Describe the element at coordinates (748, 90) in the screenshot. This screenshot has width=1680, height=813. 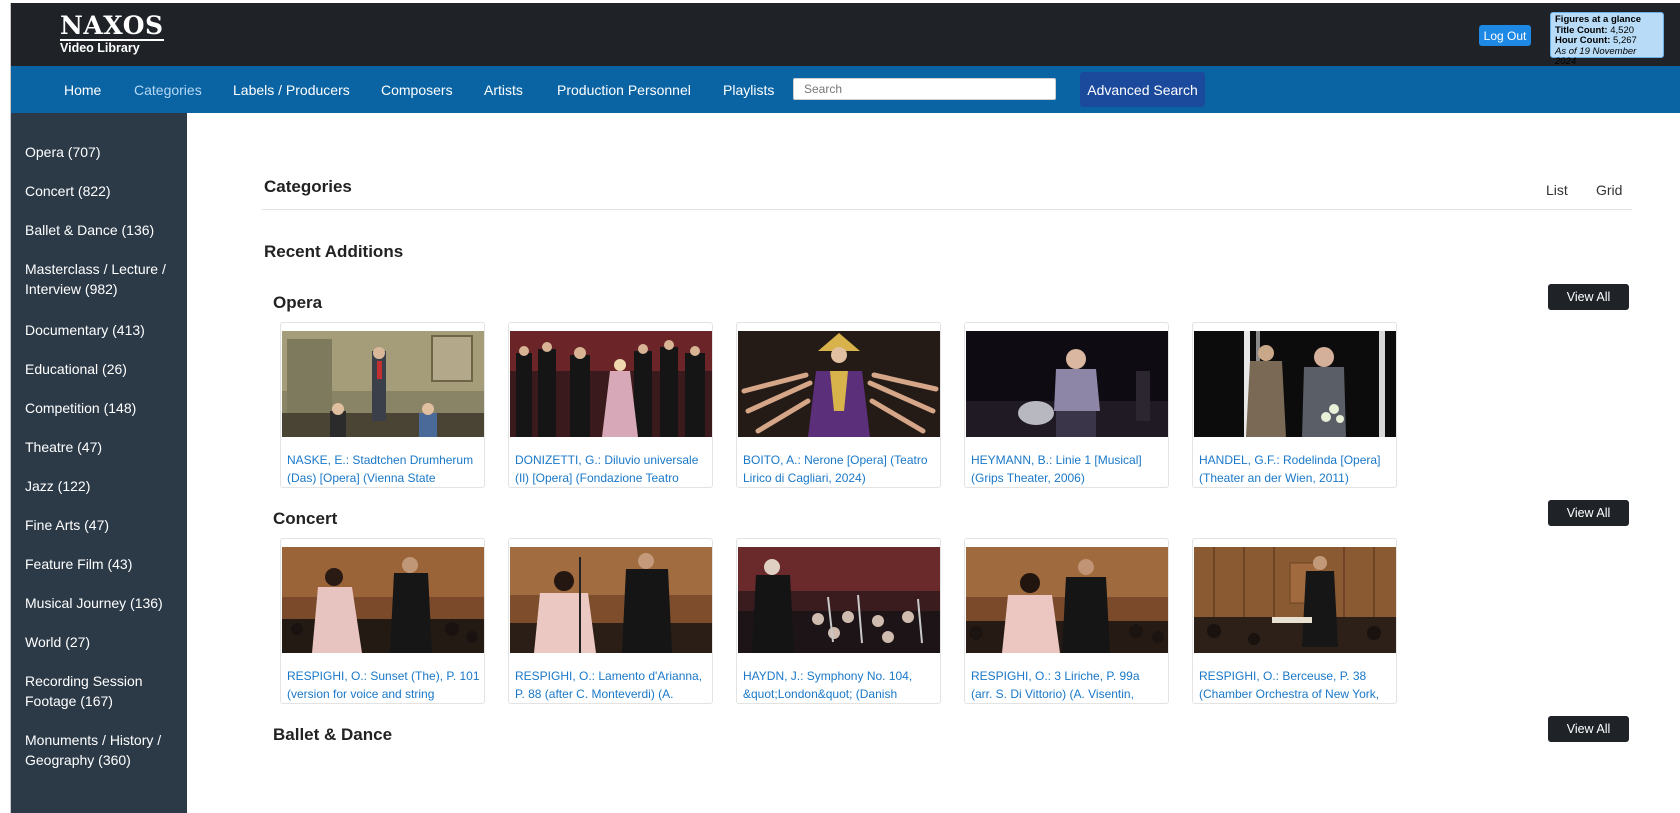
I see `nav-playlists: Playlists` at that location.